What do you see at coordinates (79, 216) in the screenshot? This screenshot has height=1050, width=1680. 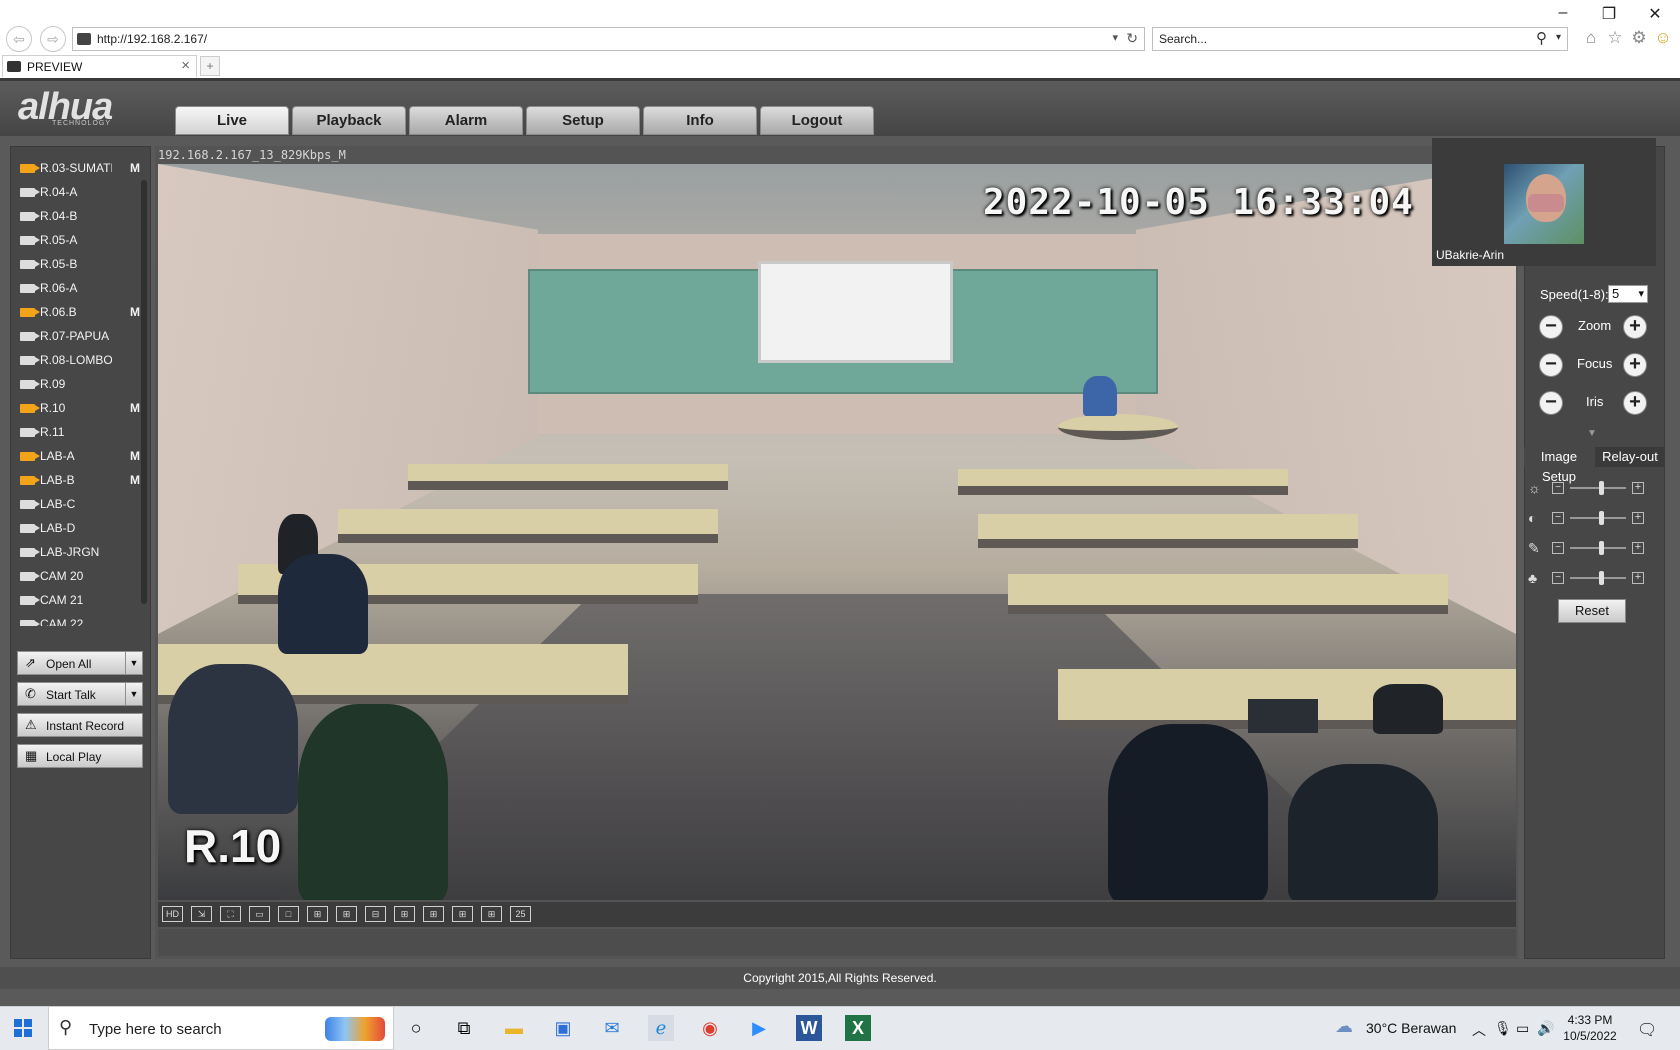 I see `camera-item: R.04-B` at bounding box center [79, 216].